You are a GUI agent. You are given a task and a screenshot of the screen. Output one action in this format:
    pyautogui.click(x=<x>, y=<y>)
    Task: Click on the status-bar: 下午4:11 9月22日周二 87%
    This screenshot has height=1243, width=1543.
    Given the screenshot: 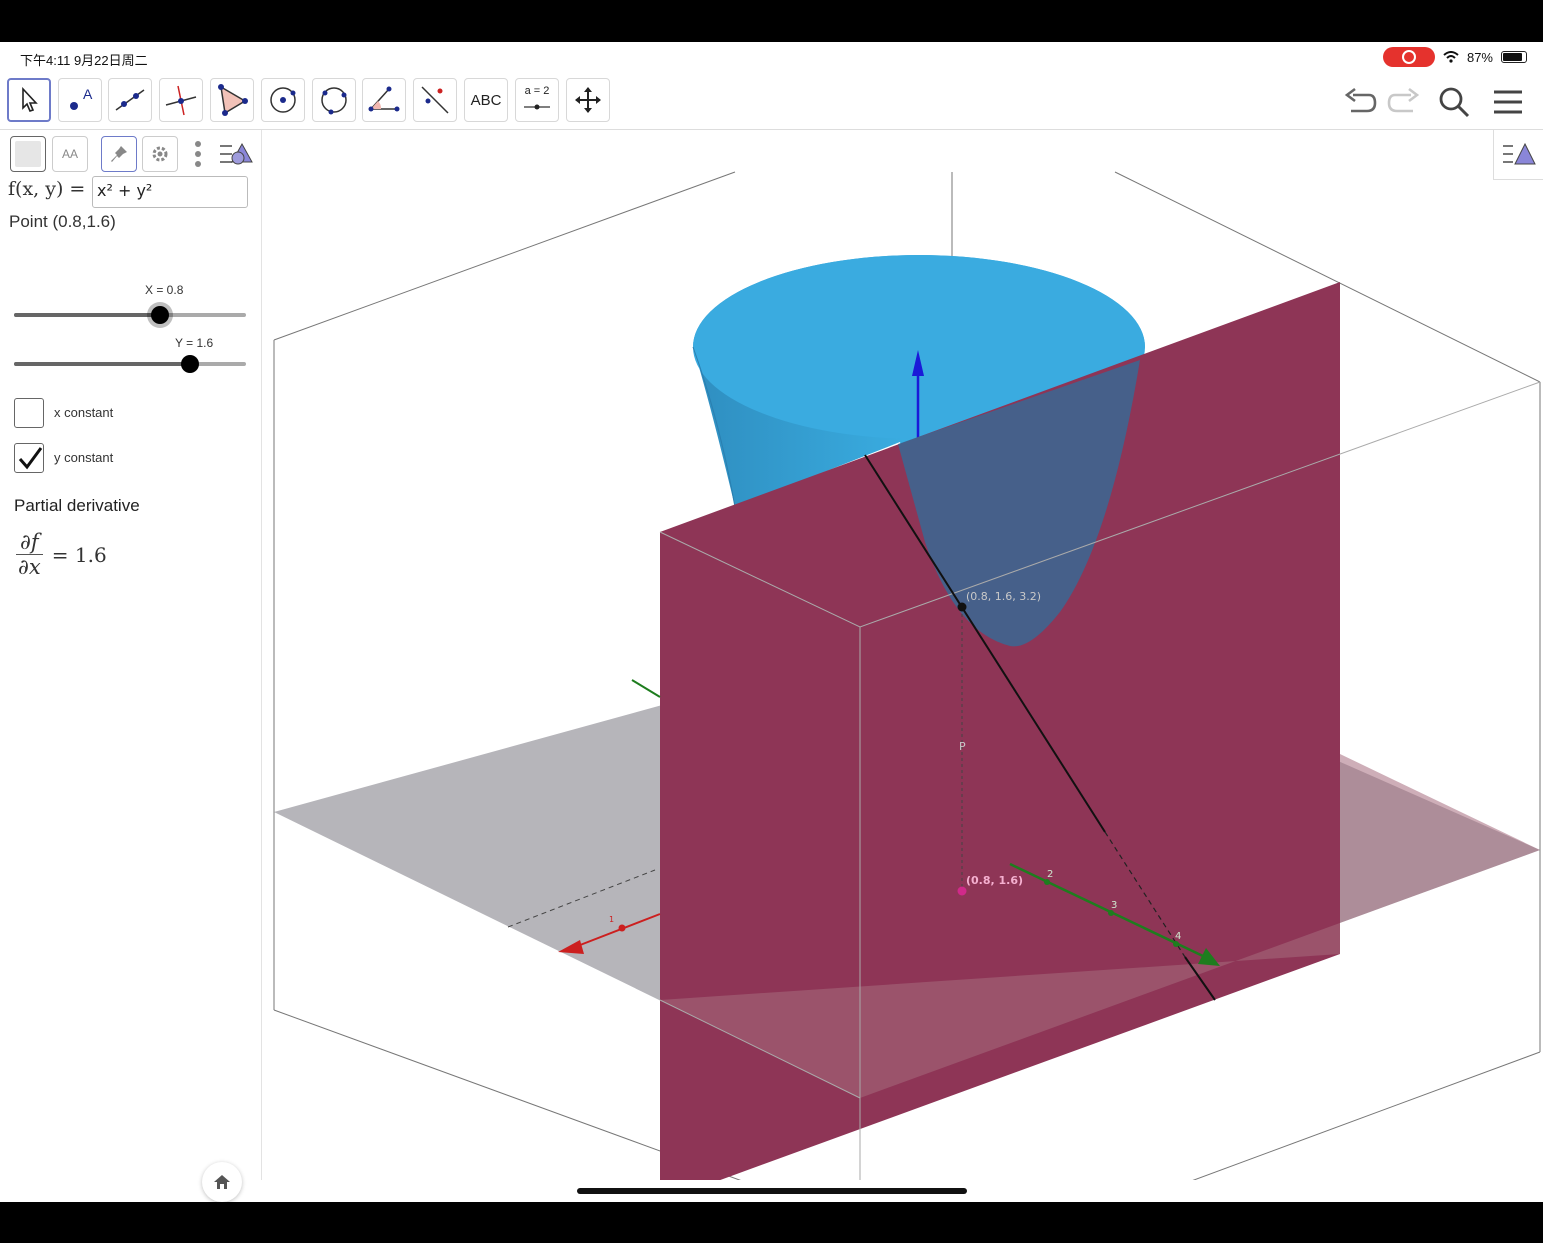 What is the action you would take?
    pyautogui.click(x=771, y=57)
    